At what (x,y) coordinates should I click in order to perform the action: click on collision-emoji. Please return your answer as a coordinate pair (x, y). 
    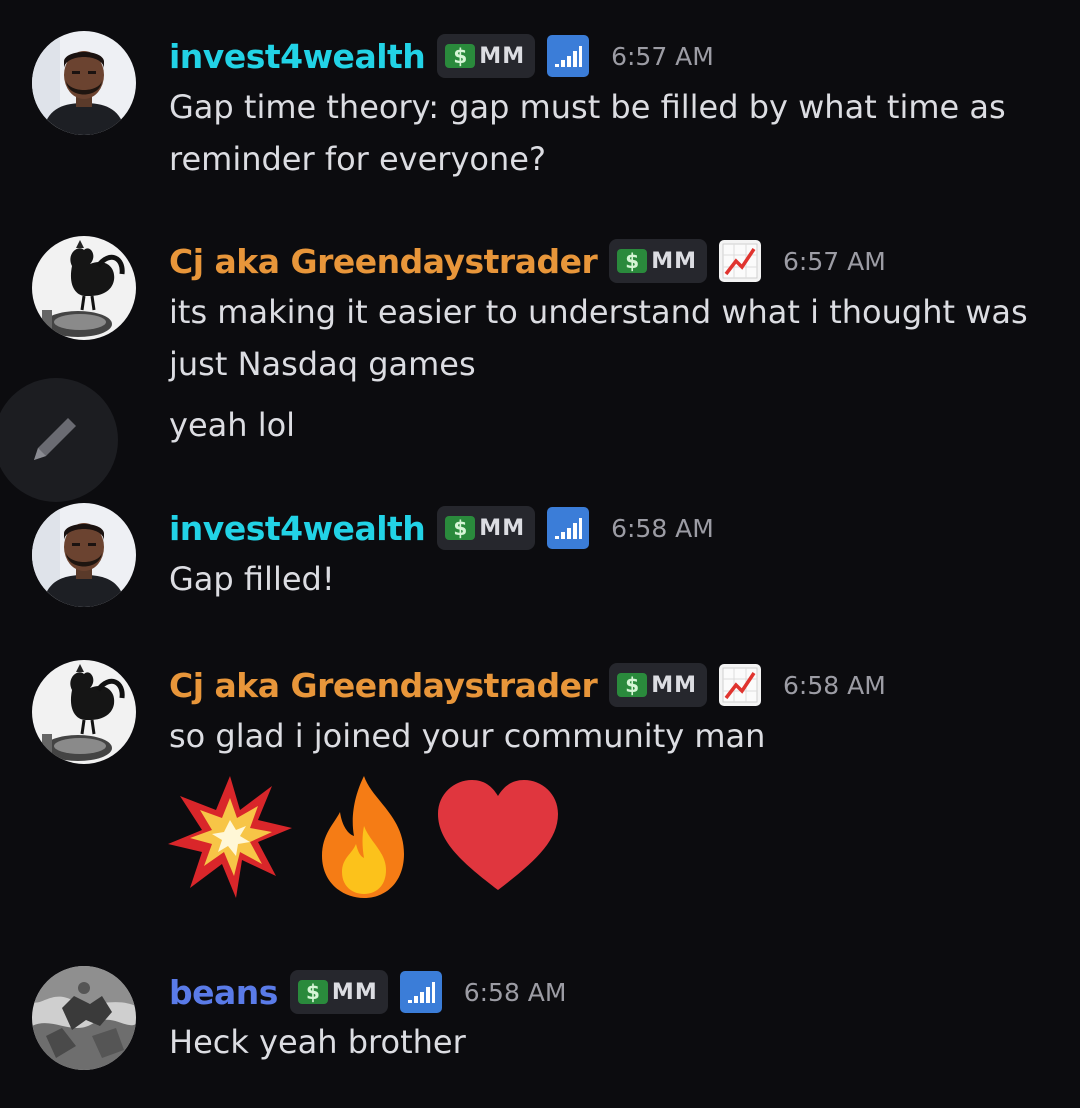
    Looking at the image, I should click on (230, 839).